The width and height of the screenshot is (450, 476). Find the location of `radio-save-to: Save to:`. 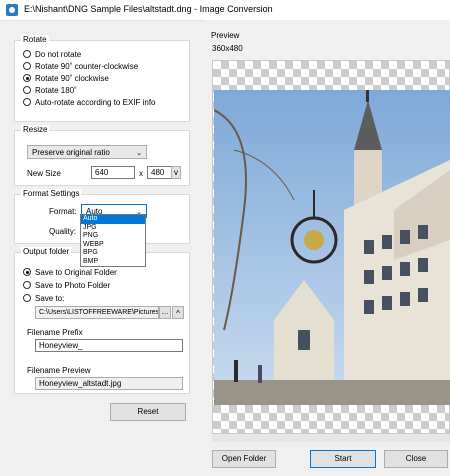

radio-save-to: Save to: is located at coordinates (43, 298).